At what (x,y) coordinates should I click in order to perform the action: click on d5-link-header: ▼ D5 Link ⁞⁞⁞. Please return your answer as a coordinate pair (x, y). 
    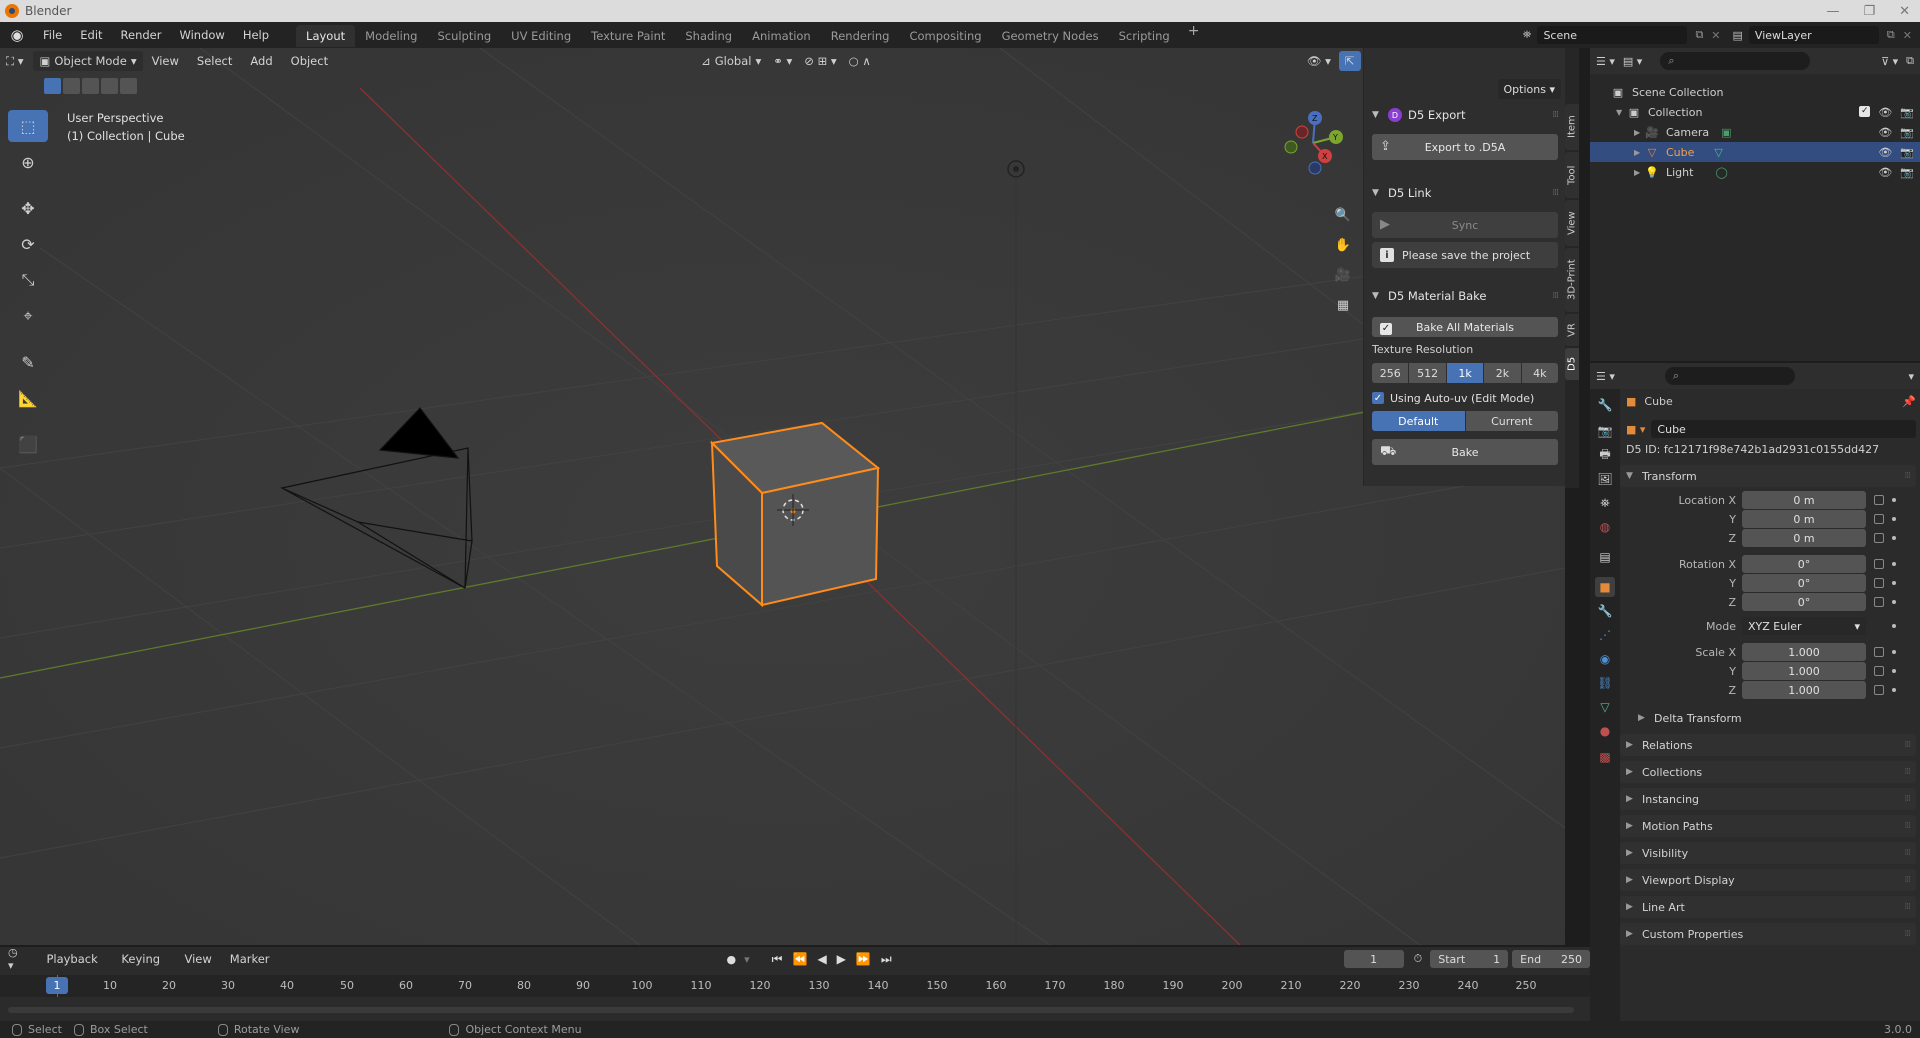
    Looking at the image, I should click on (1465, 193).